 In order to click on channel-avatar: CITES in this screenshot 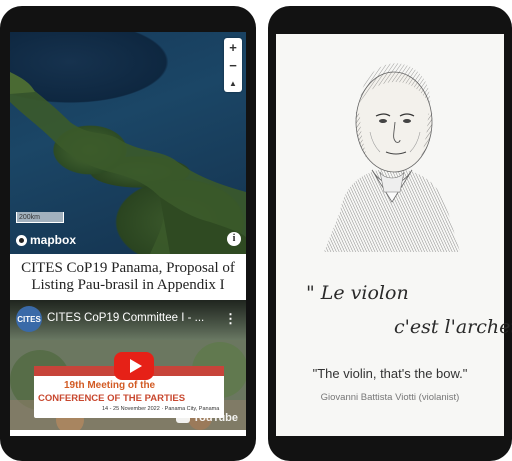, I will do `click(29, 319)`.